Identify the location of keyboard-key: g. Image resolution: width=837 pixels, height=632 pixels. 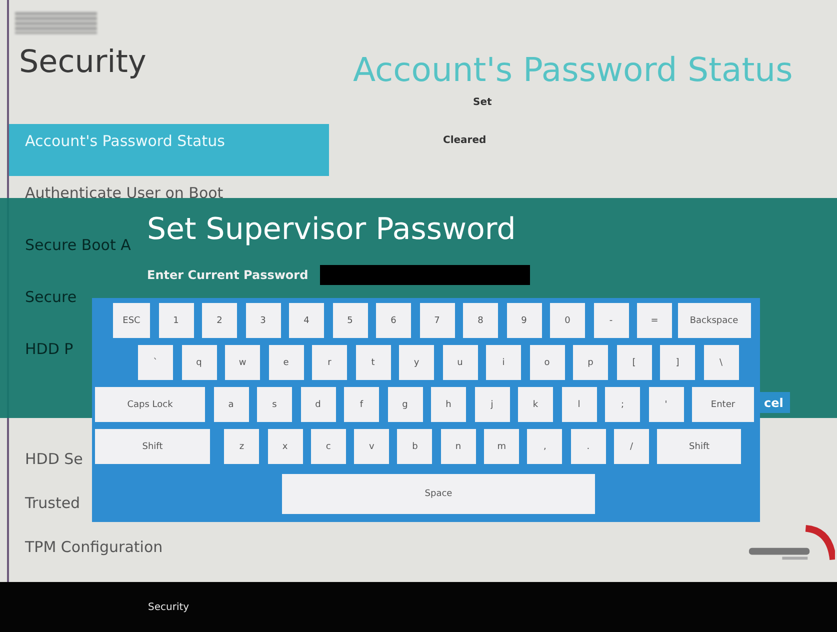
(405, 404).